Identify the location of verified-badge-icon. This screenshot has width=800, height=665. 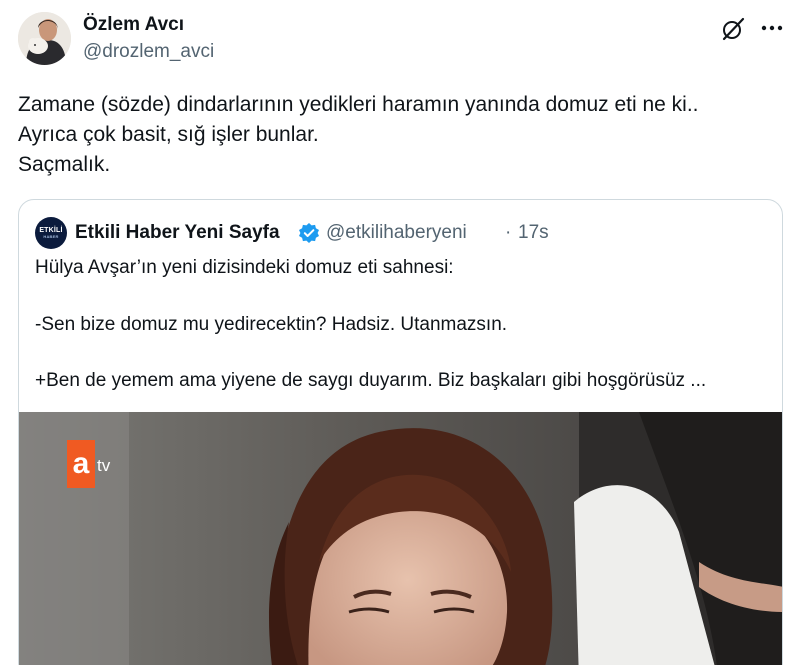
(309, 233).